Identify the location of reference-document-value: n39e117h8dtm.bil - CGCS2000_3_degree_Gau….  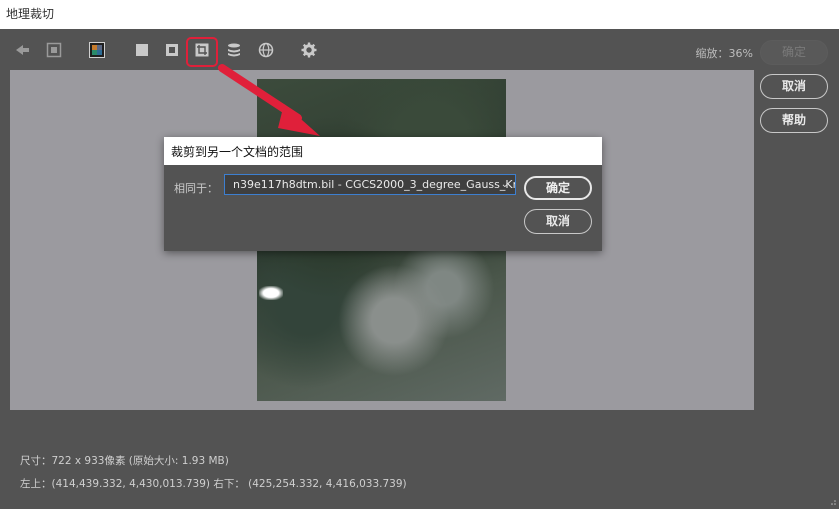
(374, 184).